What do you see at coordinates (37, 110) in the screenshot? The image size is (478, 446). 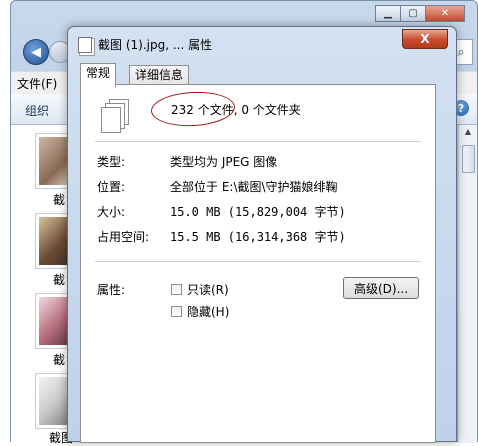 I see `organize-button: 组织` at bounding box center [37, 110].